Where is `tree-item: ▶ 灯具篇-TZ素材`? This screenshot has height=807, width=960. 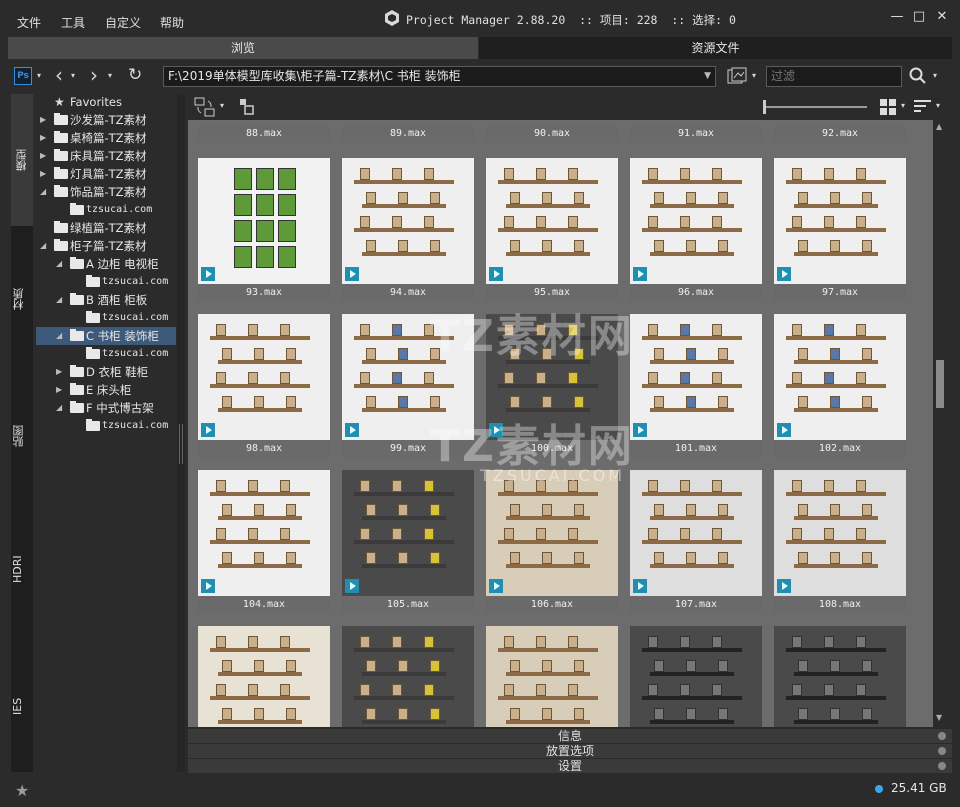
tree-item: ▶ 灯具篇-TZ素材 is located at coordinates (106, 174).